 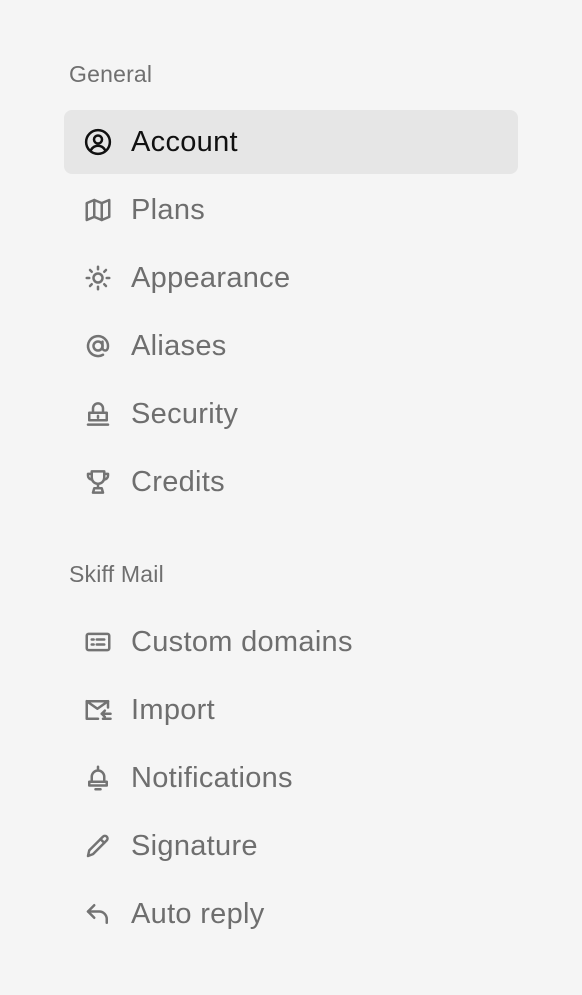 What do you see at coordinates (98, 710) in the screenshot?
I see `import-icon` at bounding box center [98, 710].